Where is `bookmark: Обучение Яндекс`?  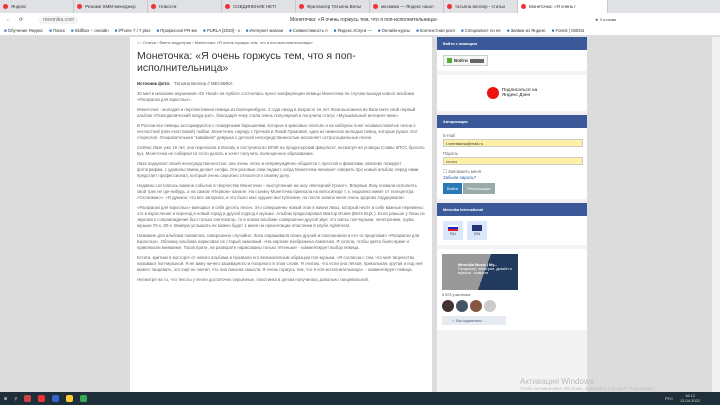 bookmark: Обучение Яндекс is located at coordinates (23, 30).